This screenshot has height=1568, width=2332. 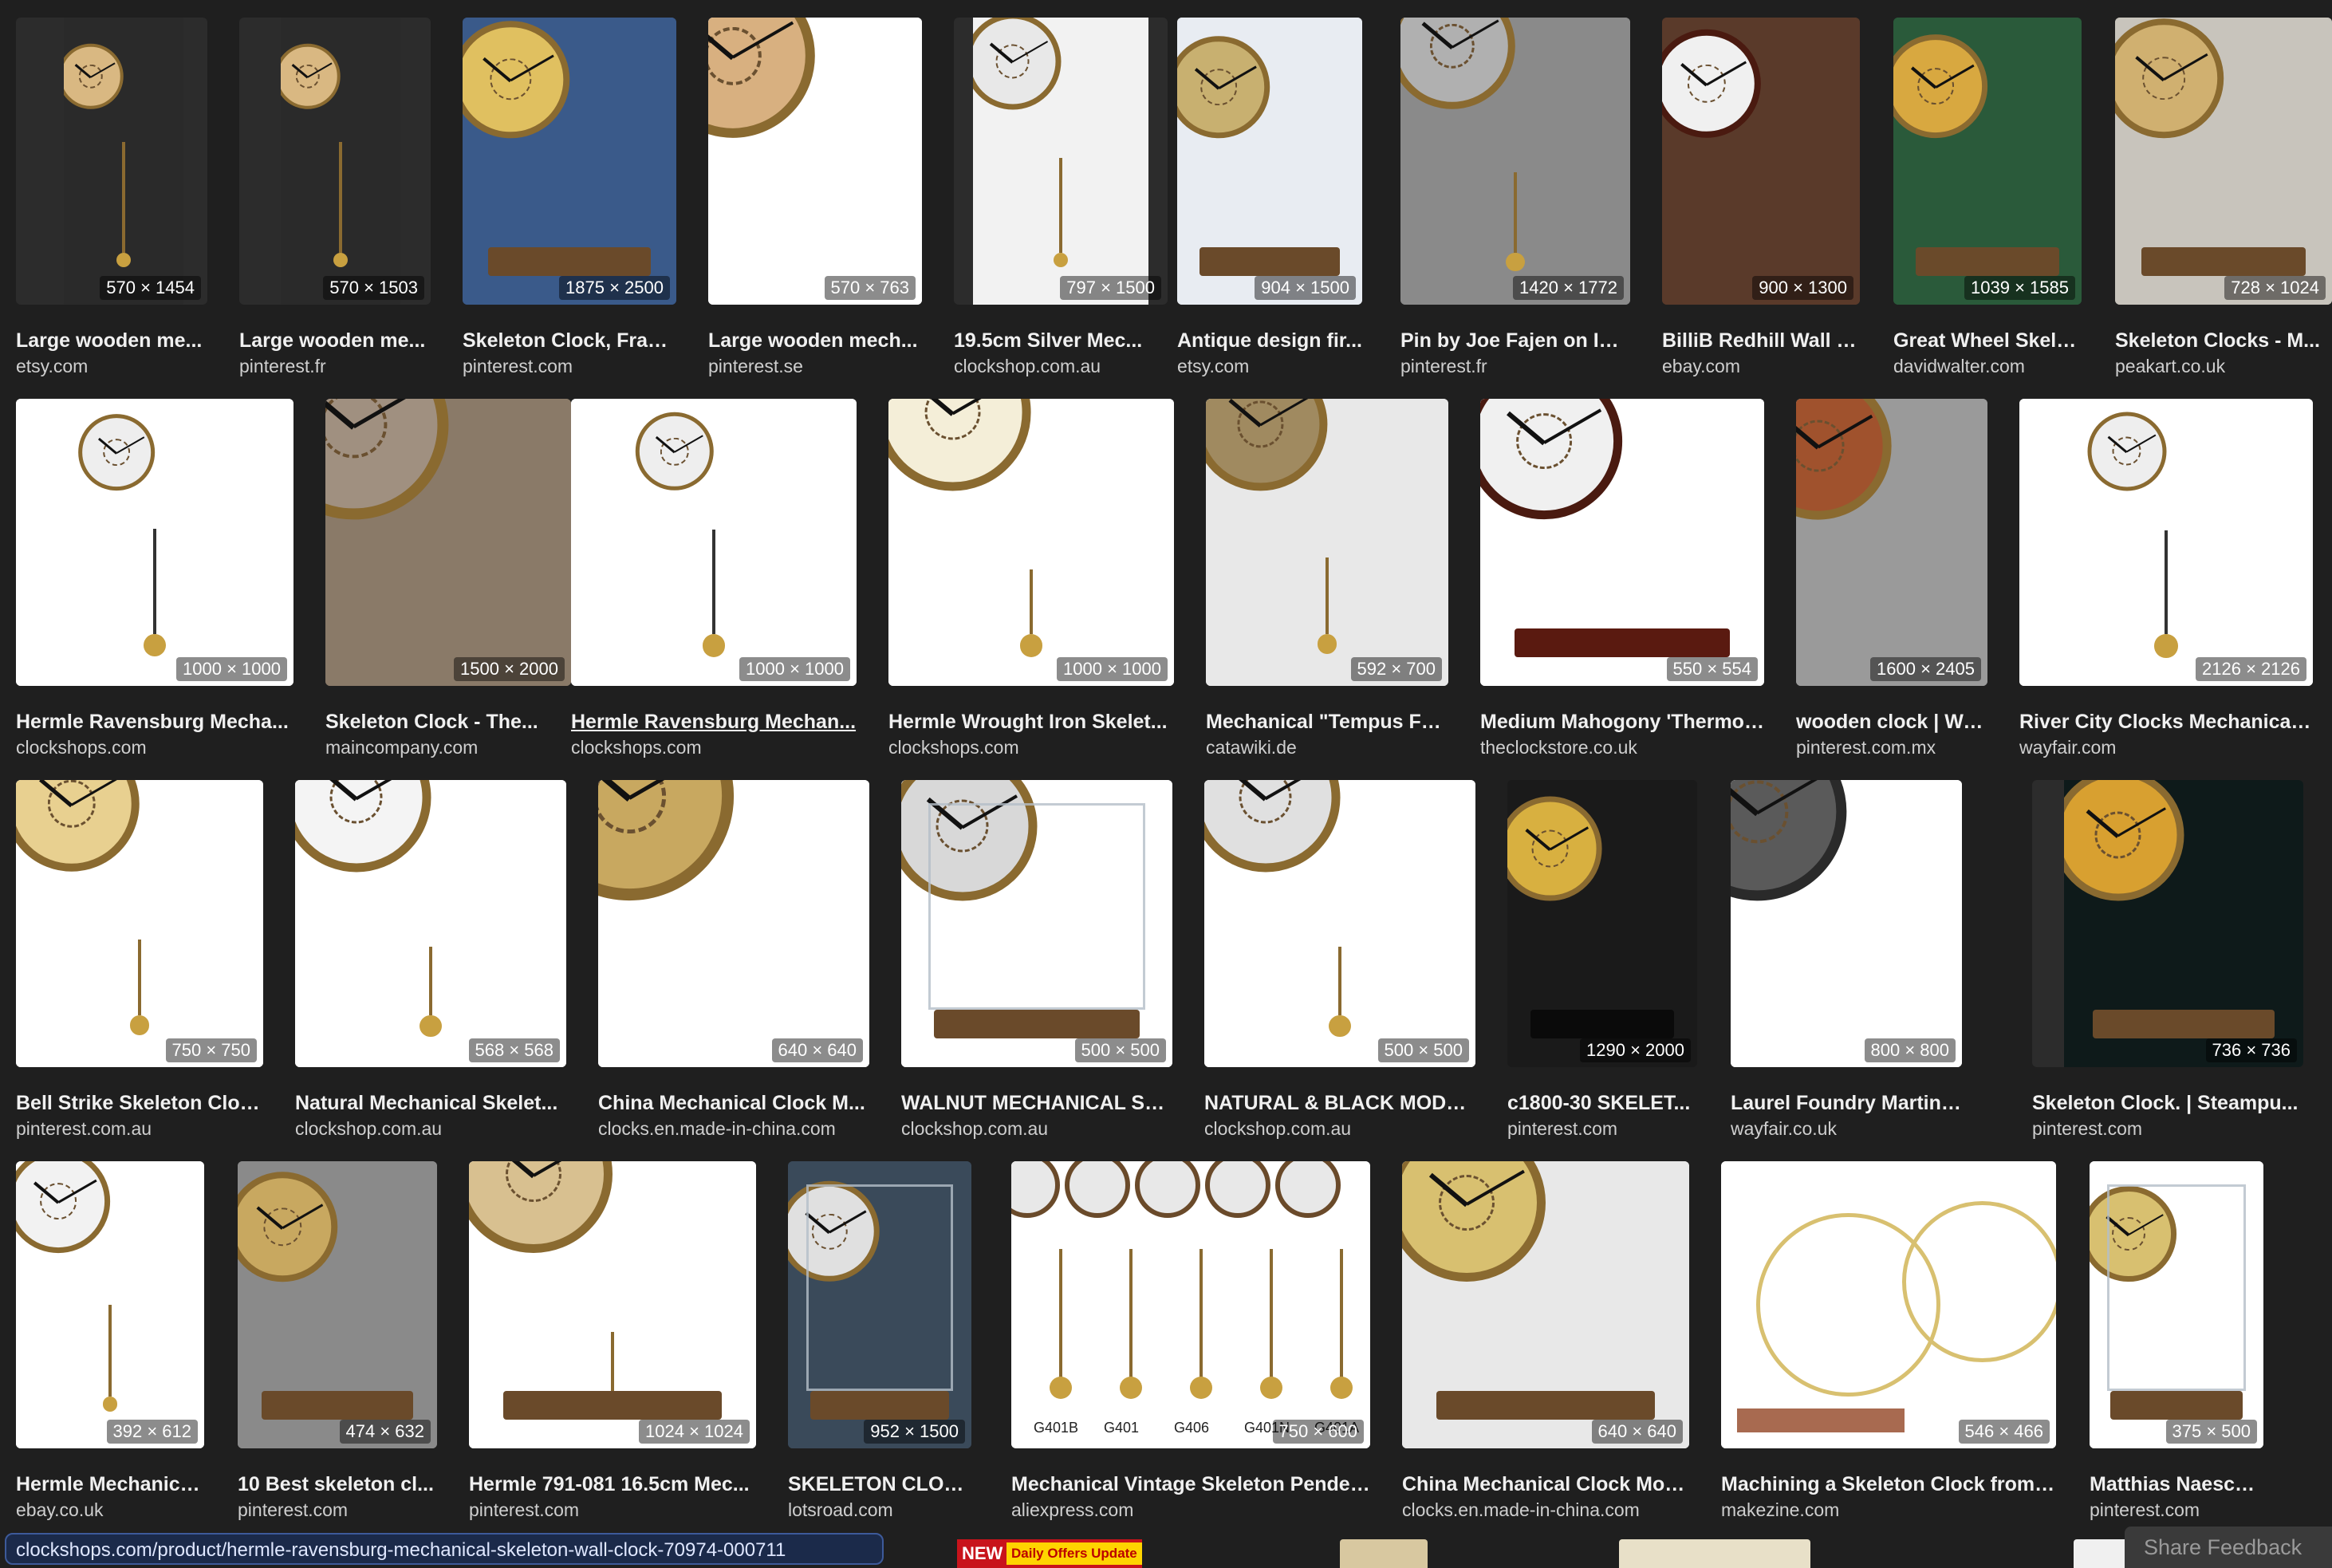 What do you see at coordinates (1846, 1129) in the screenshot?
I see `result-source: wayfair.co.uk` at bounding box center [1846, 1129].